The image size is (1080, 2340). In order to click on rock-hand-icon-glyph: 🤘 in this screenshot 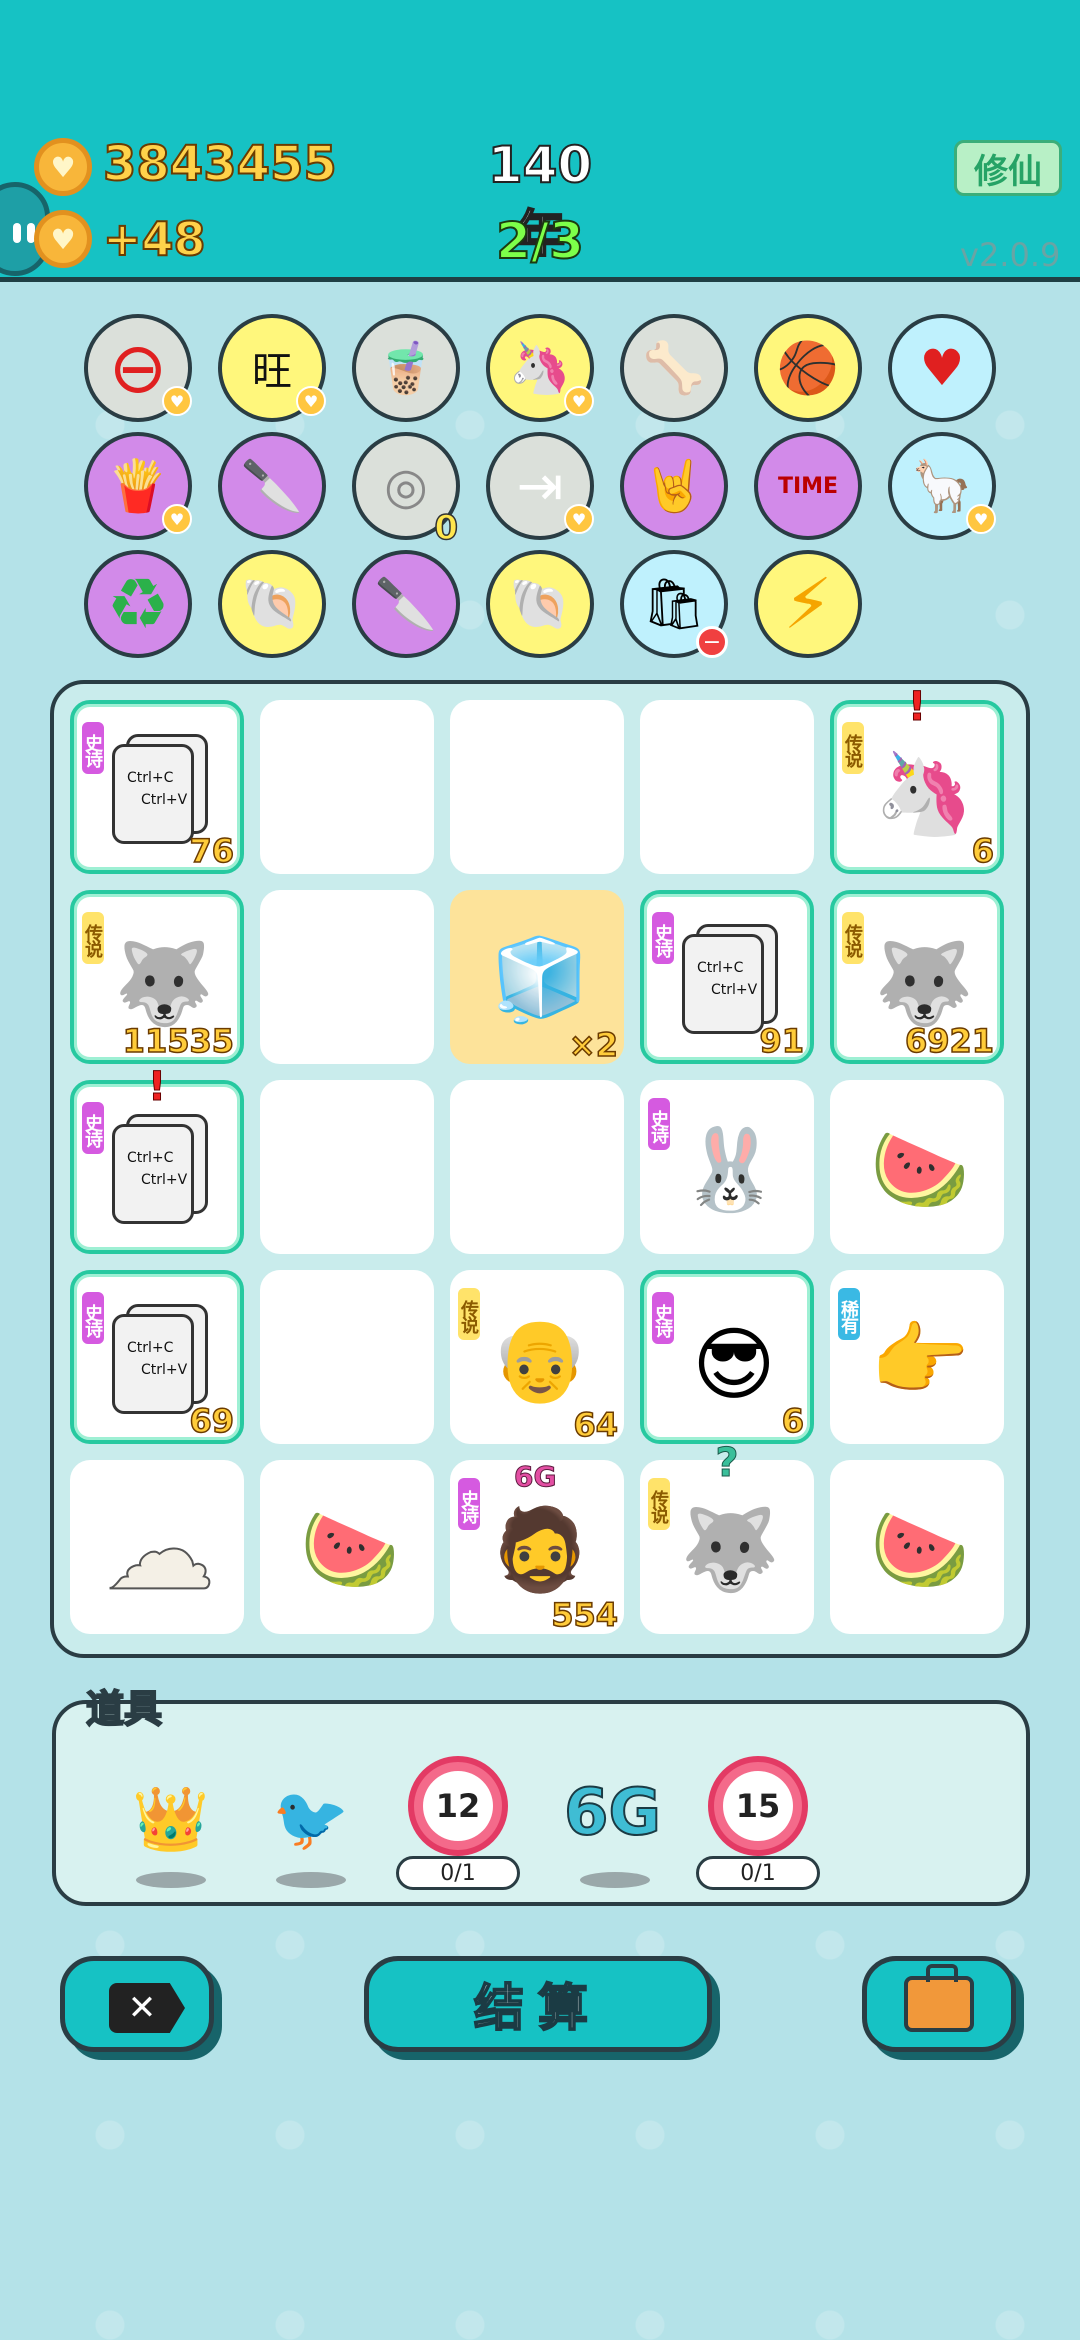, I will do `click(674, 485)`.